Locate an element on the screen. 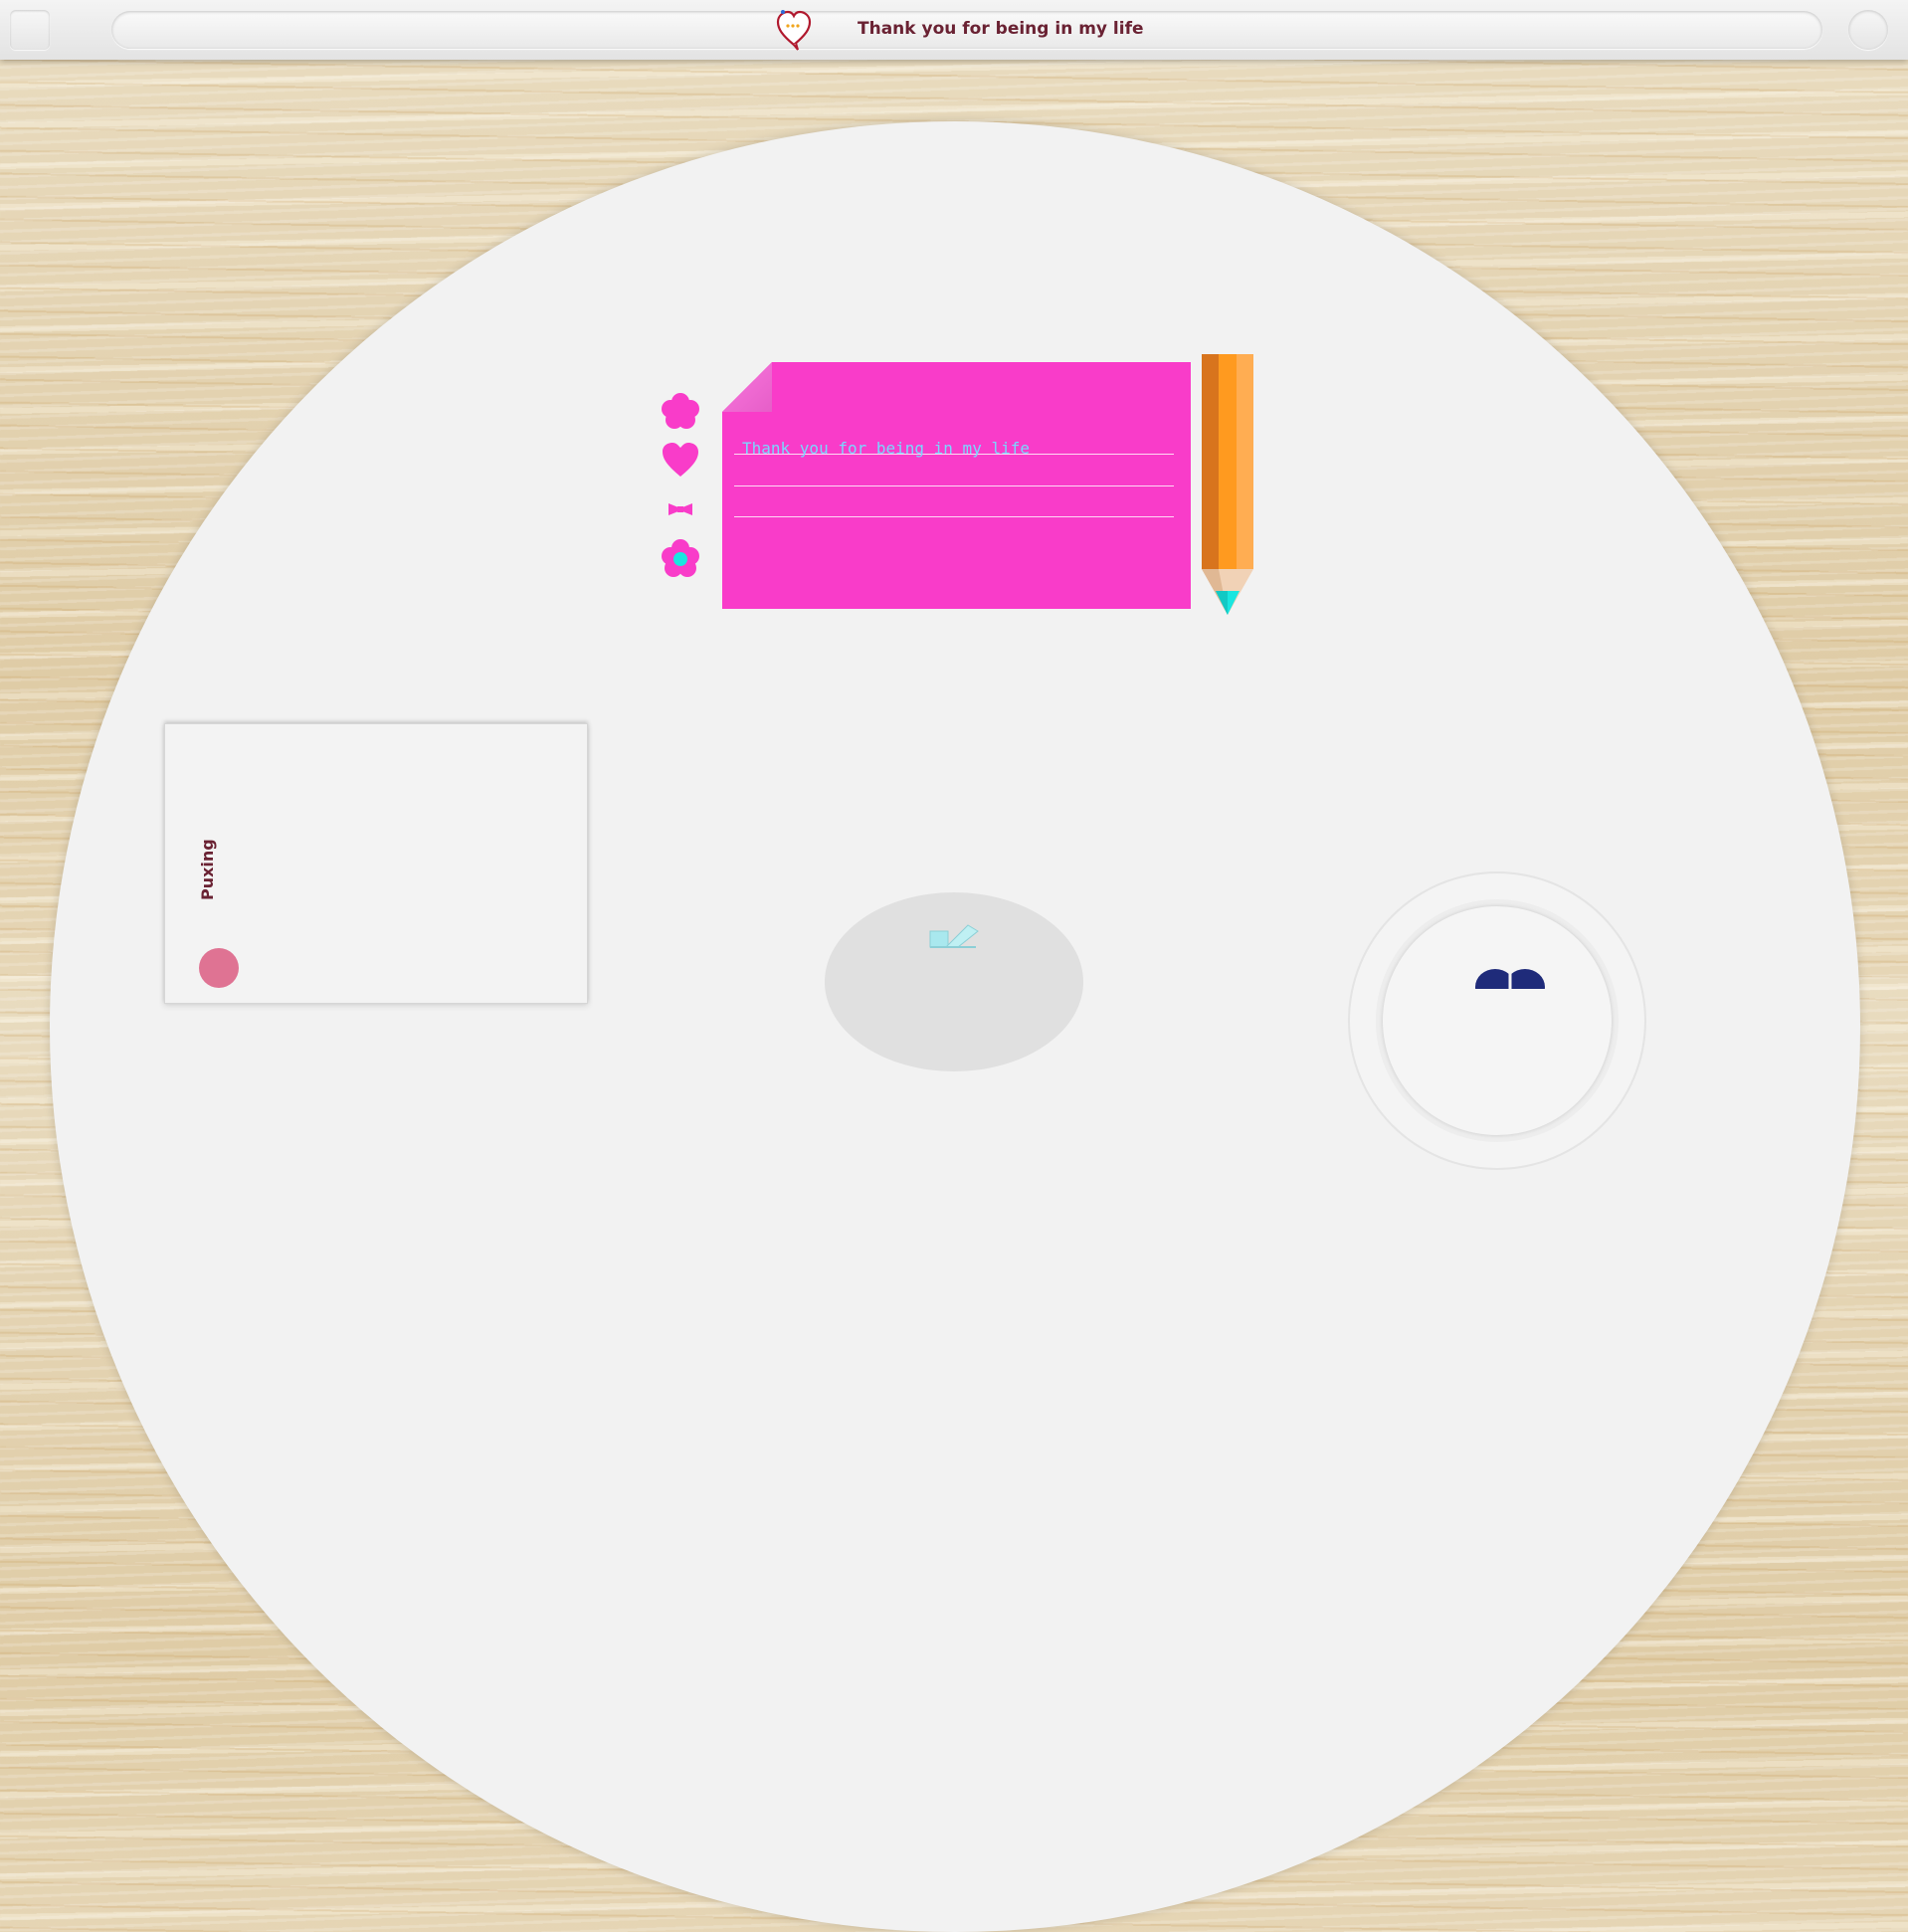 Image resolution: width=1908 pixels, height=1932 pixels. menu-button is located at coordinates (30, 30).